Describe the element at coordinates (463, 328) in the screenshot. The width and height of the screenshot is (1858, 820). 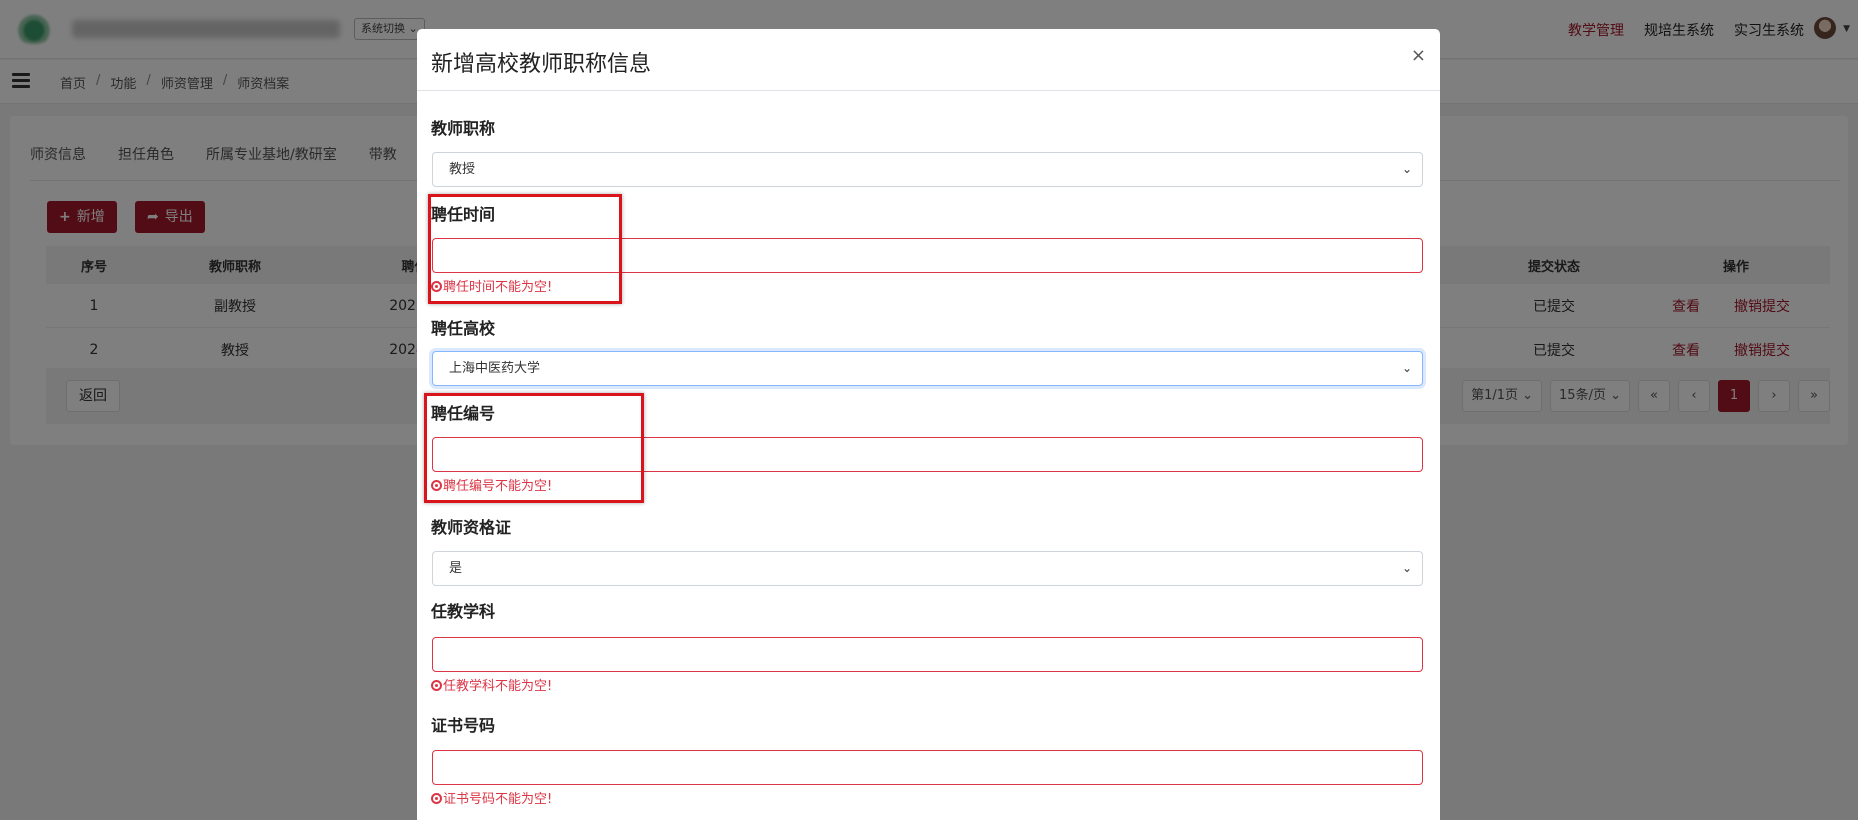
I see `appoint-school-label: 聘任高校` at that location.